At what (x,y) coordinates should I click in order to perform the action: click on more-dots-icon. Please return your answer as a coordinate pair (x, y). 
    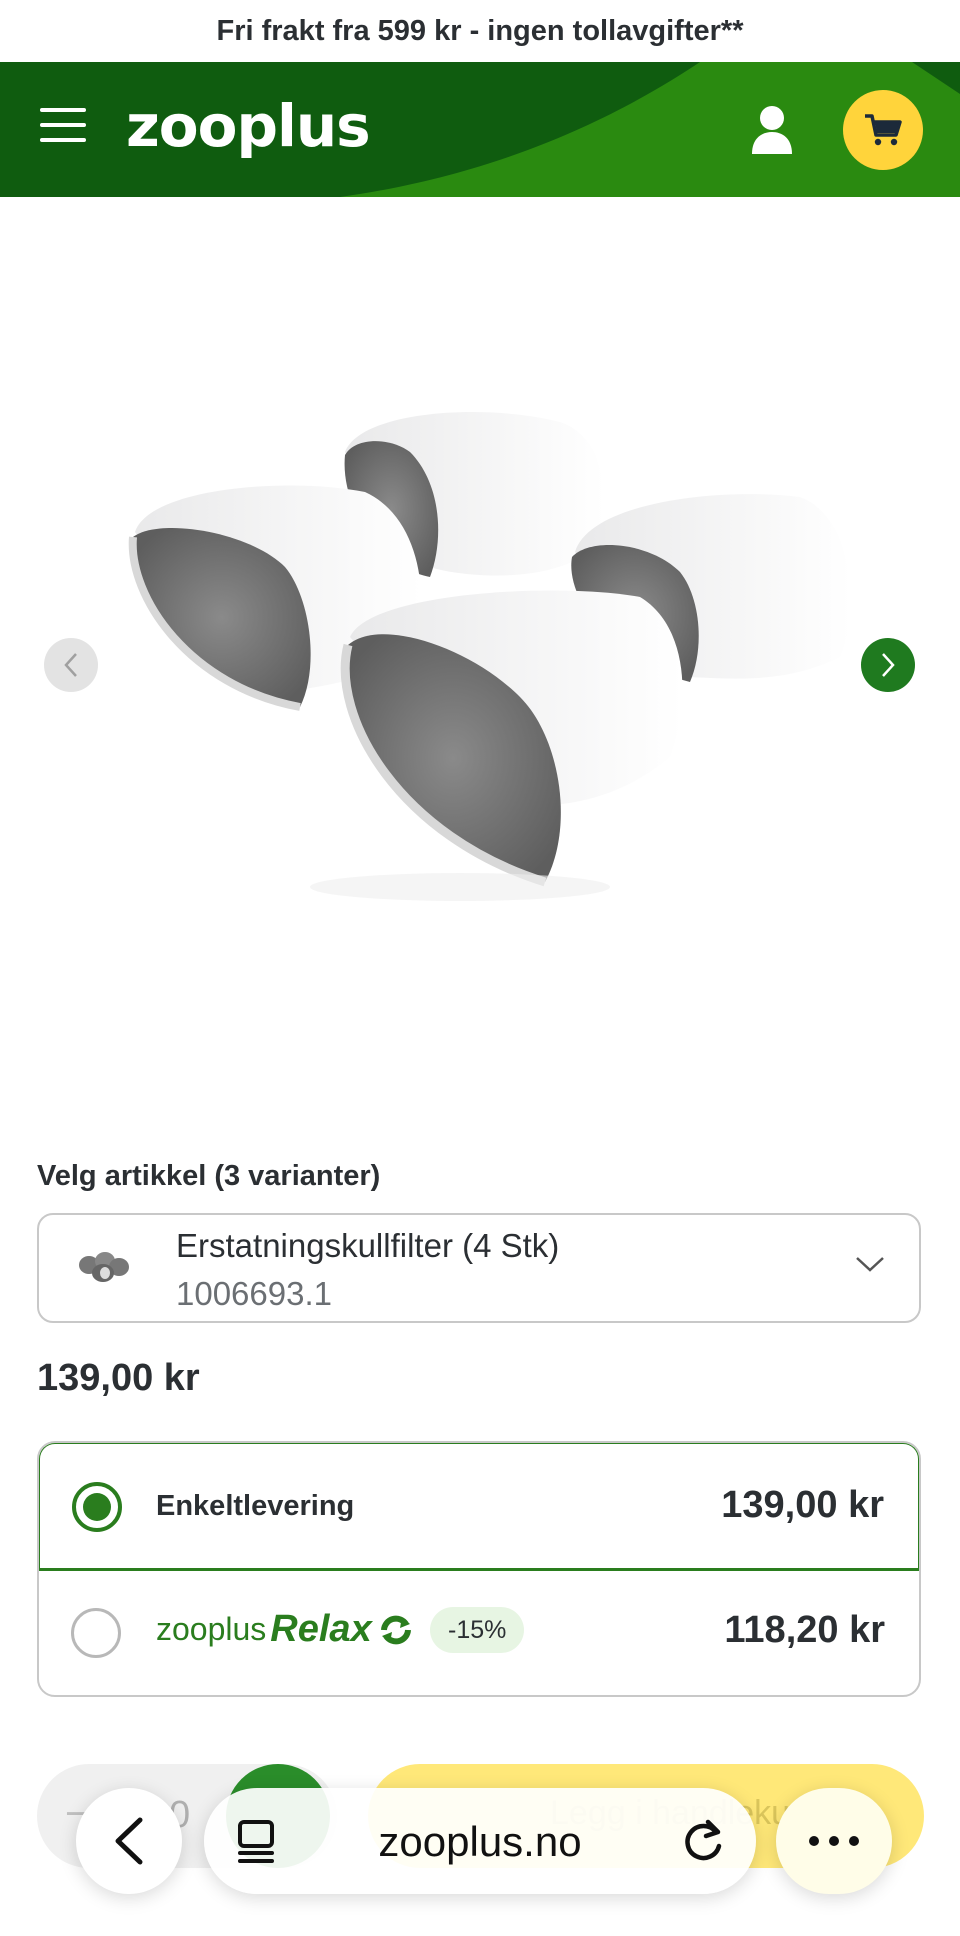
    Looking at the image, I should click on (814, 1841).